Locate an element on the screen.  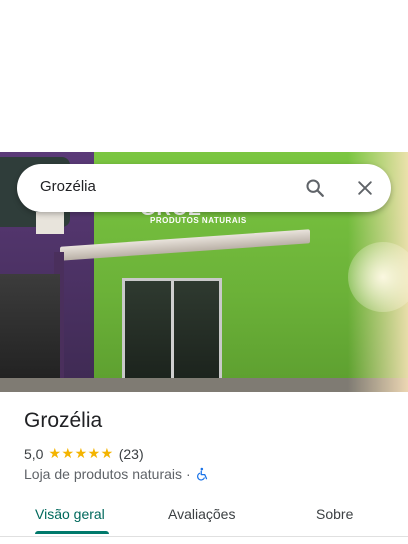
search-button is located at coordinates (315, 188).